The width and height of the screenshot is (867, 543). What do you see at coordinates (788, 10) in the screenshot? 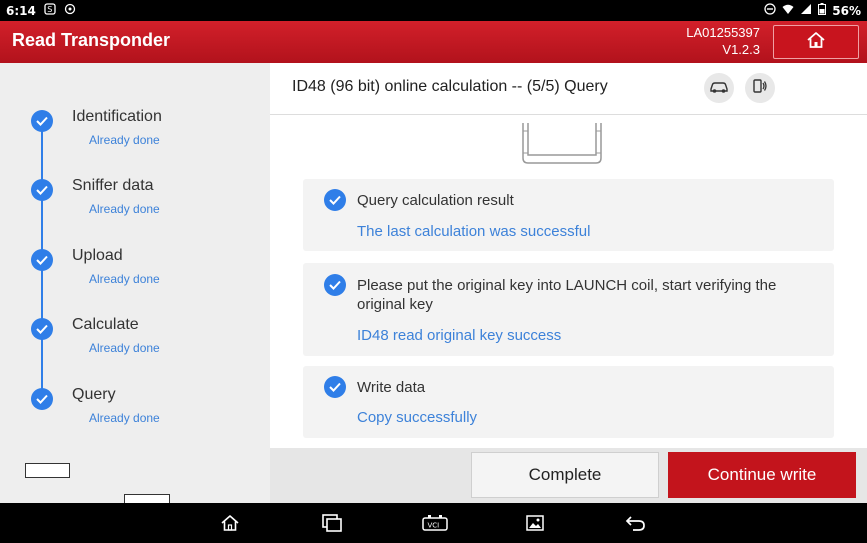
I see `wifi-icon` at bounding box center [788, 10].